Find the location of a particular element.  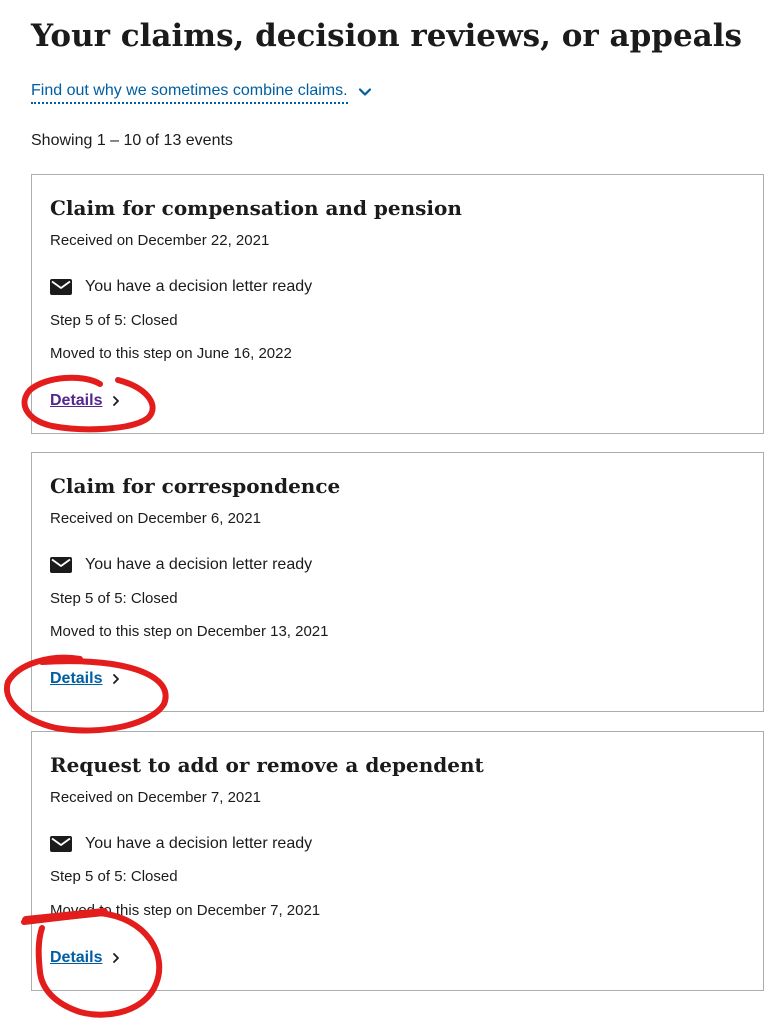

claim-received-date: Received on December 7, 2021 is located at coordinates (155, 797).